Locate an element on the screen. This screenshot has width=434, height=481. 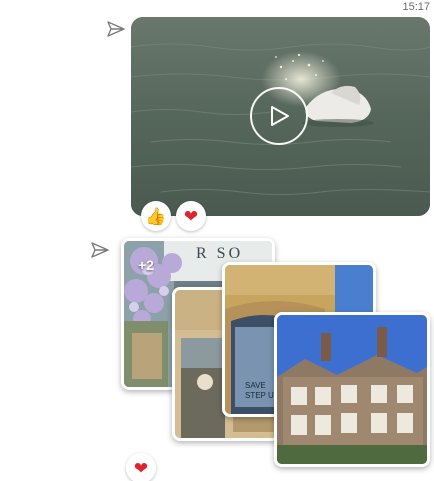
more-photos-count: +2 is located at coordinates (146, 265).